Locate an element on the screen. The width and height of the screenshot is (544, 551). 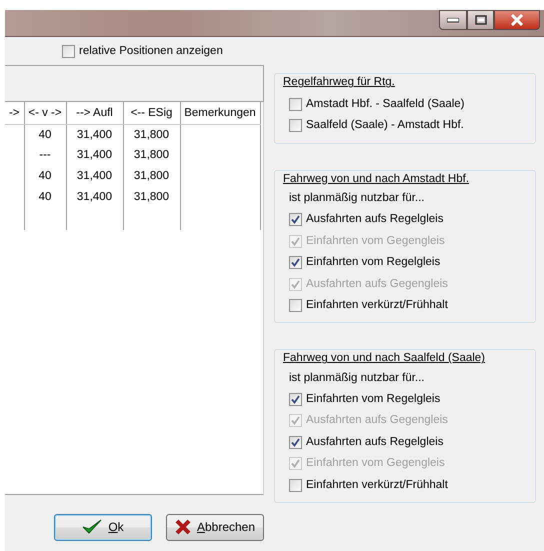
minimize-icon is located at coordinates (453, 20).